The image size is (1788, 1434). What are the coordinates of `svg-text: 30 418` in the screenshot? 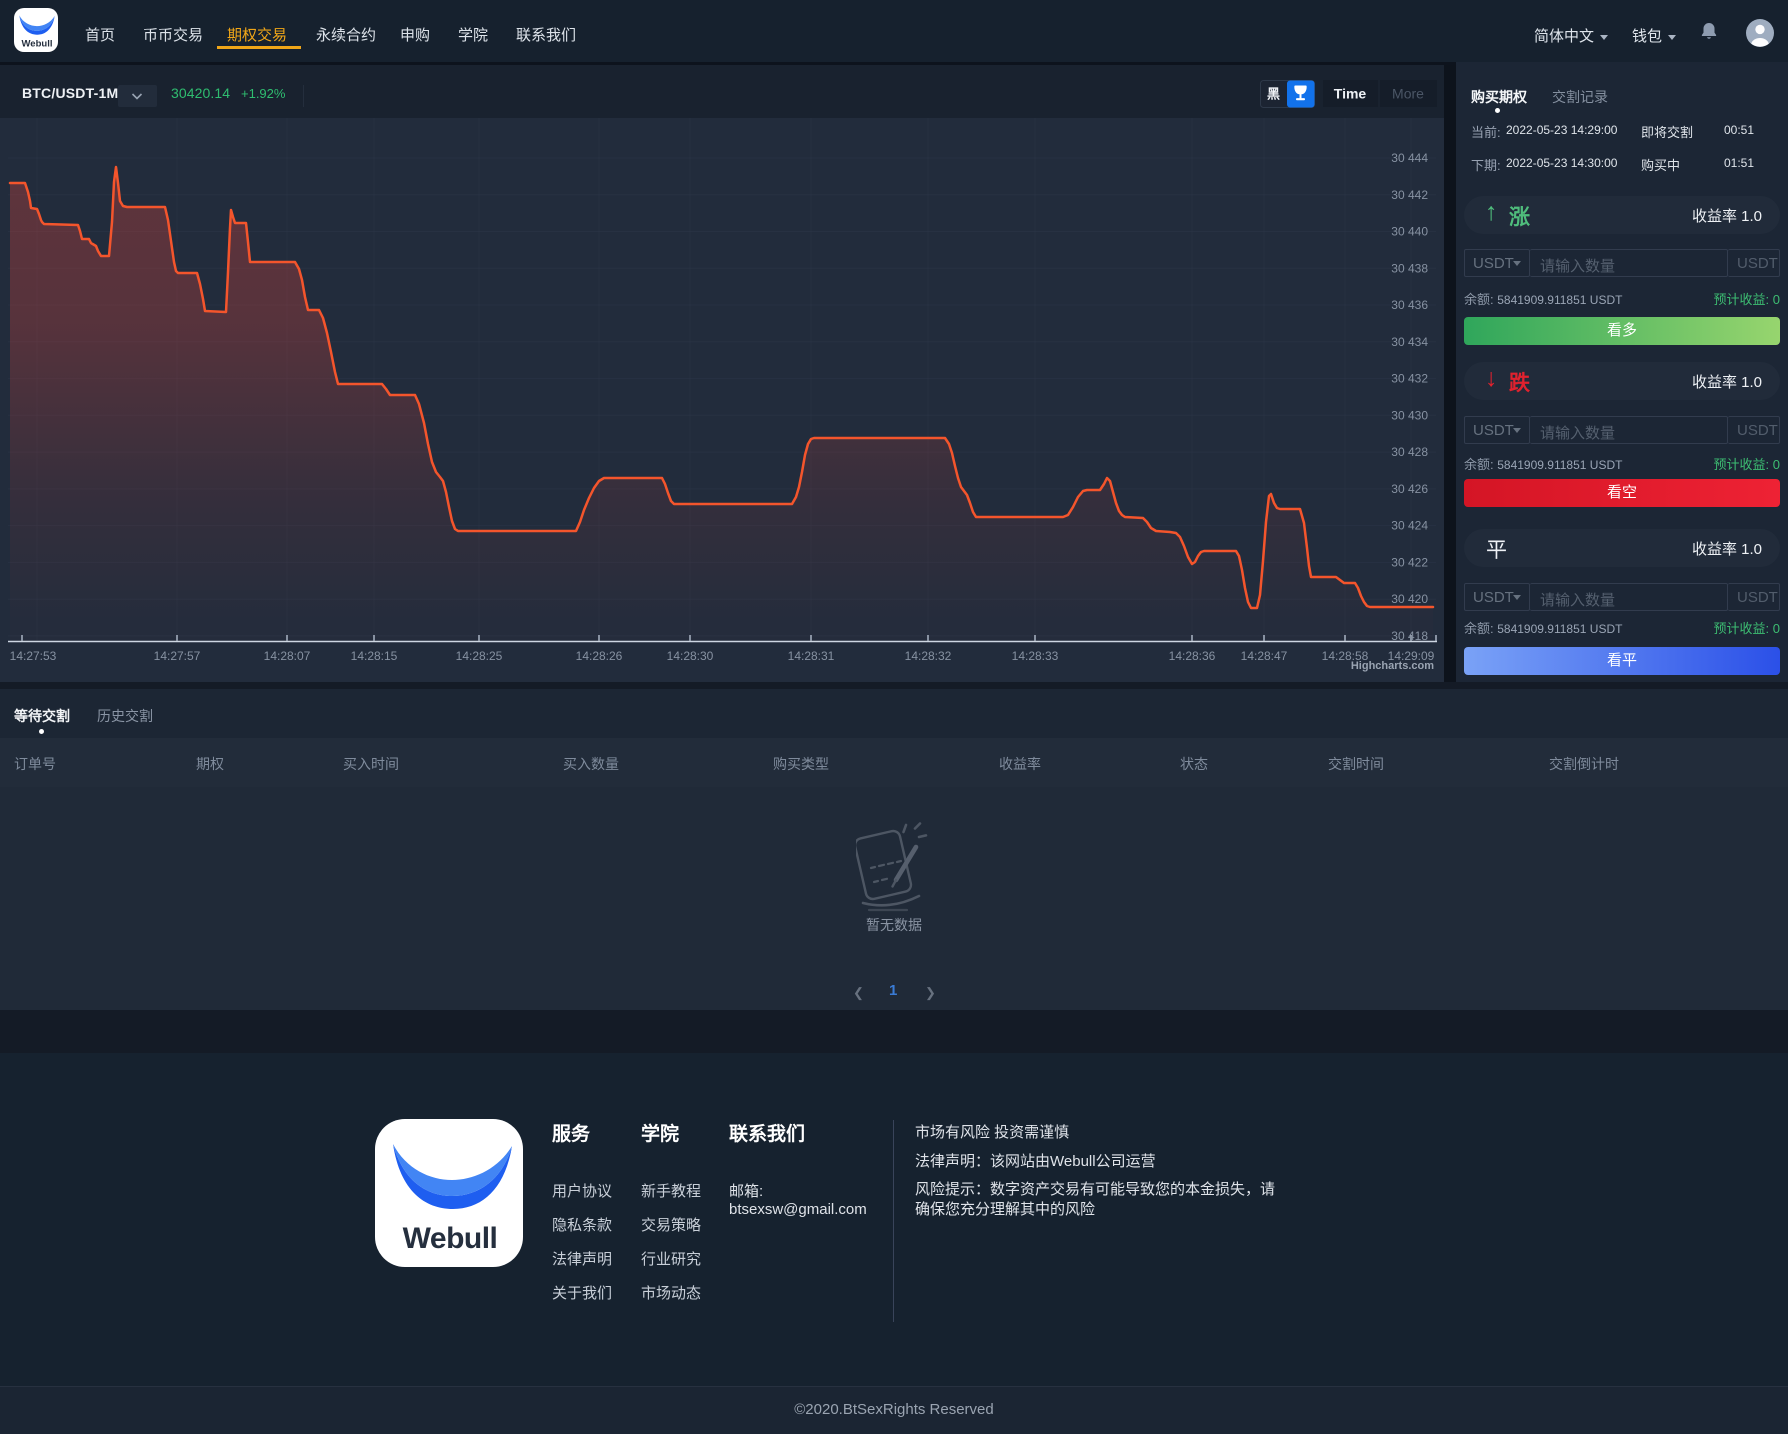 It's located at (1409, 636).